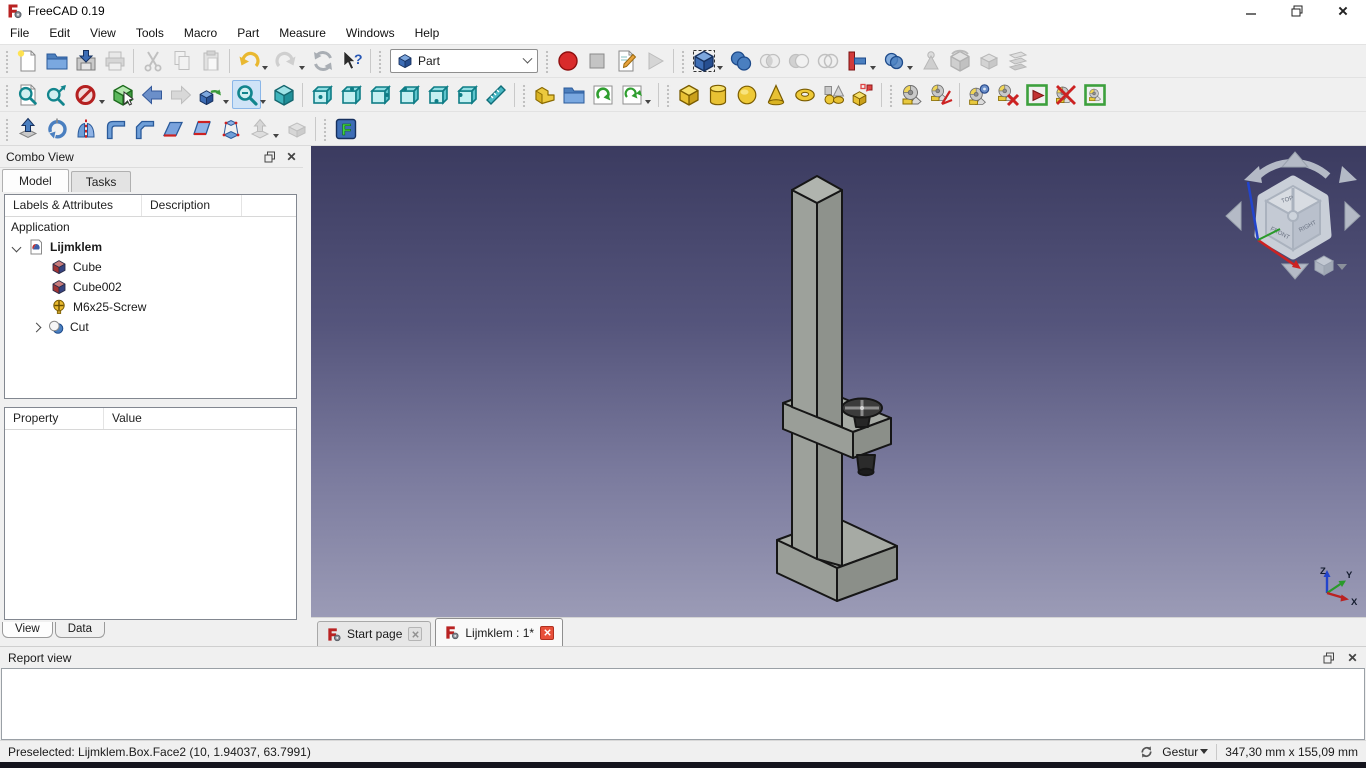 This screenshot has height=768, width=1366. I want to click on expand-caret-icon, so click(16, 247).